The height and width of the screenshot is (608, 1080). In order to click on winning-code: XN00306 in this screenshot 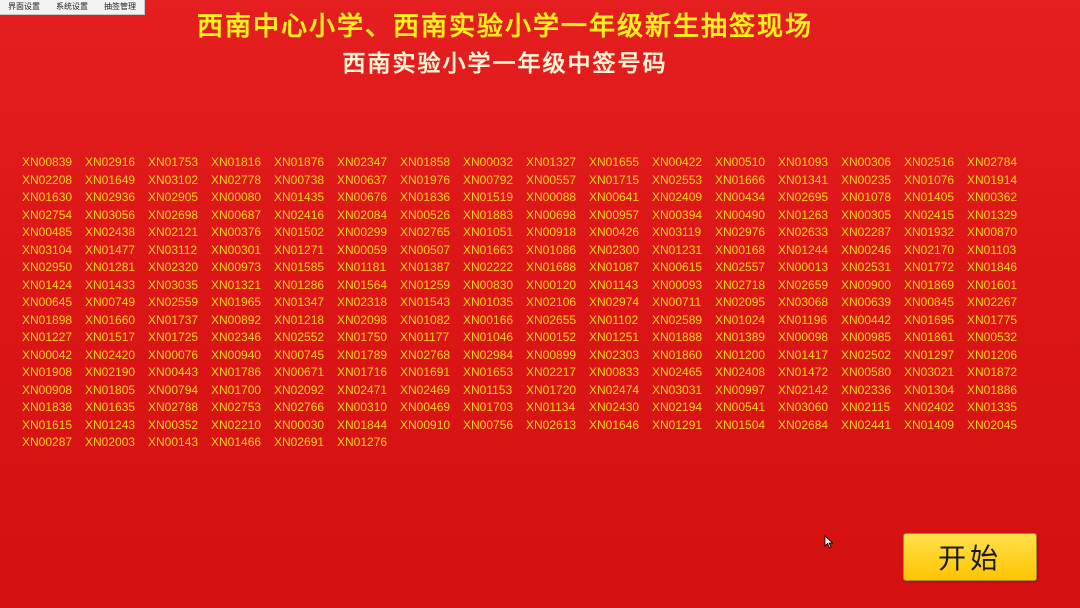, I will do `click(866, 162)`.